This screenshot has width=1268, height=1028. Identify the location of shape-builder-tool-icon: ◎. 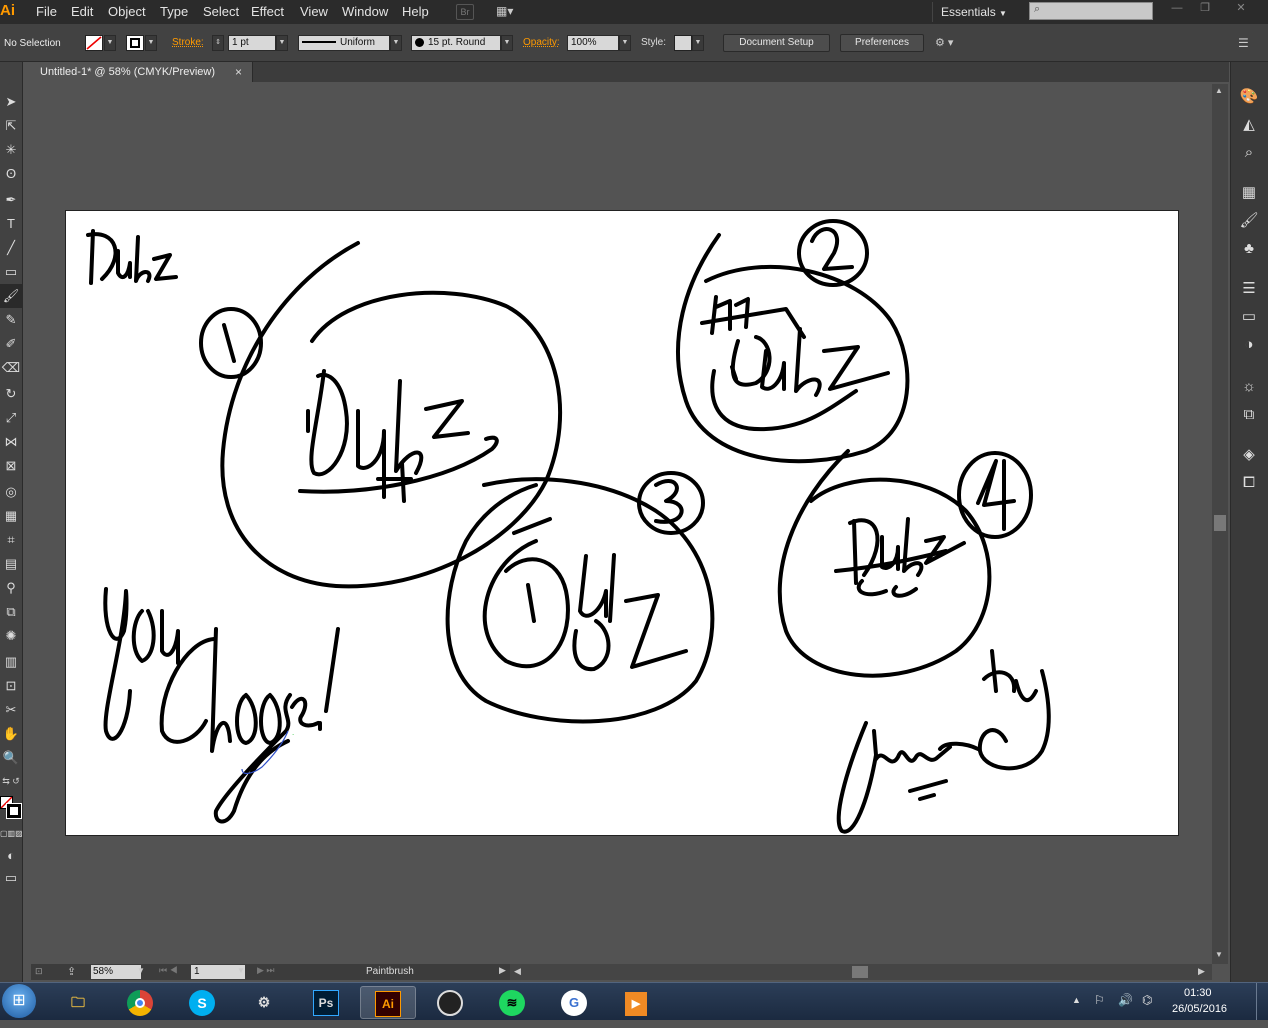
(11, 492).